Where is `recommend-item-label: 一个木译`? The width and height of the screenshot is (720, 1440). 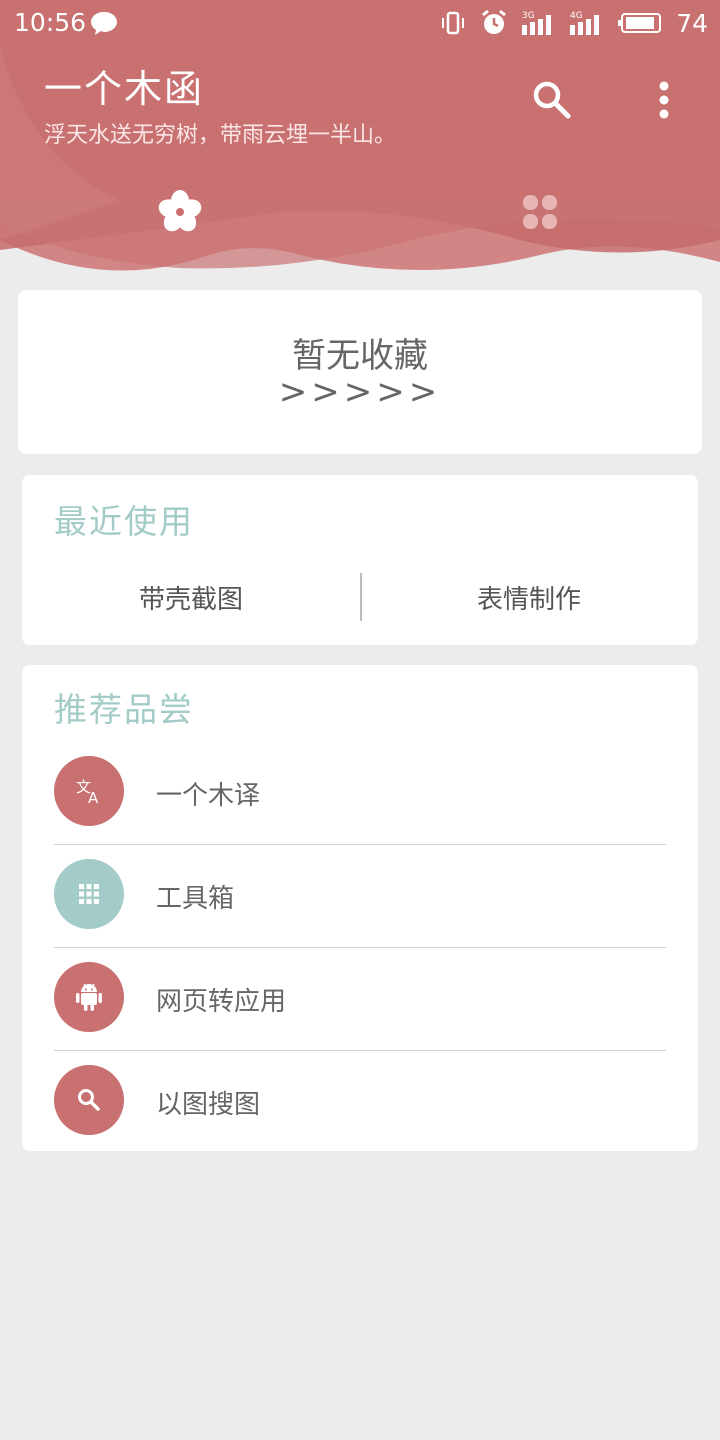 recommend-item-label: 一个木译 is located at coordinates (208, 796).